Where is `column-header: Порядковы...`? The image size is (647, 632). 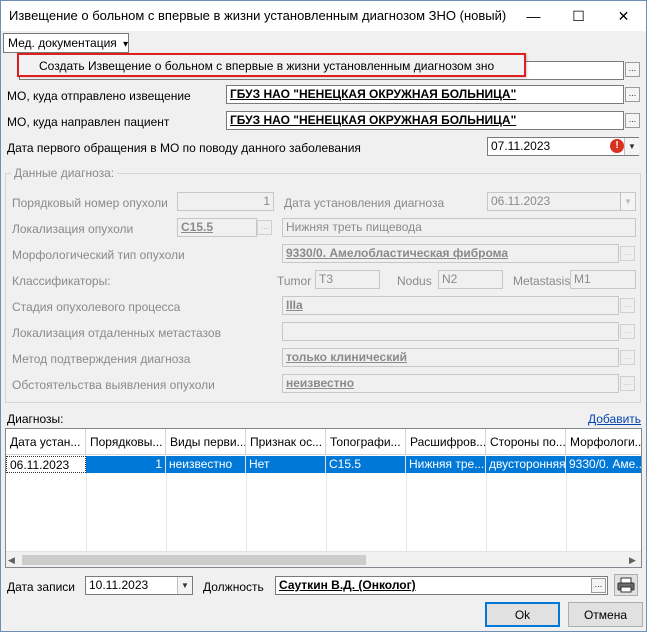
column-header: Порядковы... is located at coordinates (126, 442).